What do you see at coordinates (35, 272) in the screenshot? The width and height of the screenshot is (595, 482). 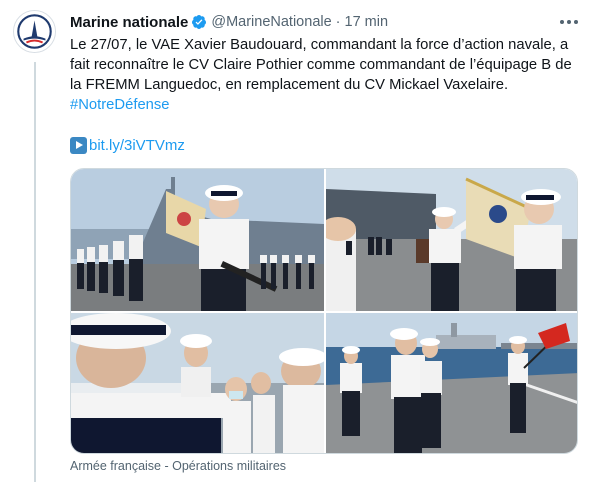 I see `thread-line` at bounding box center [35, 272].